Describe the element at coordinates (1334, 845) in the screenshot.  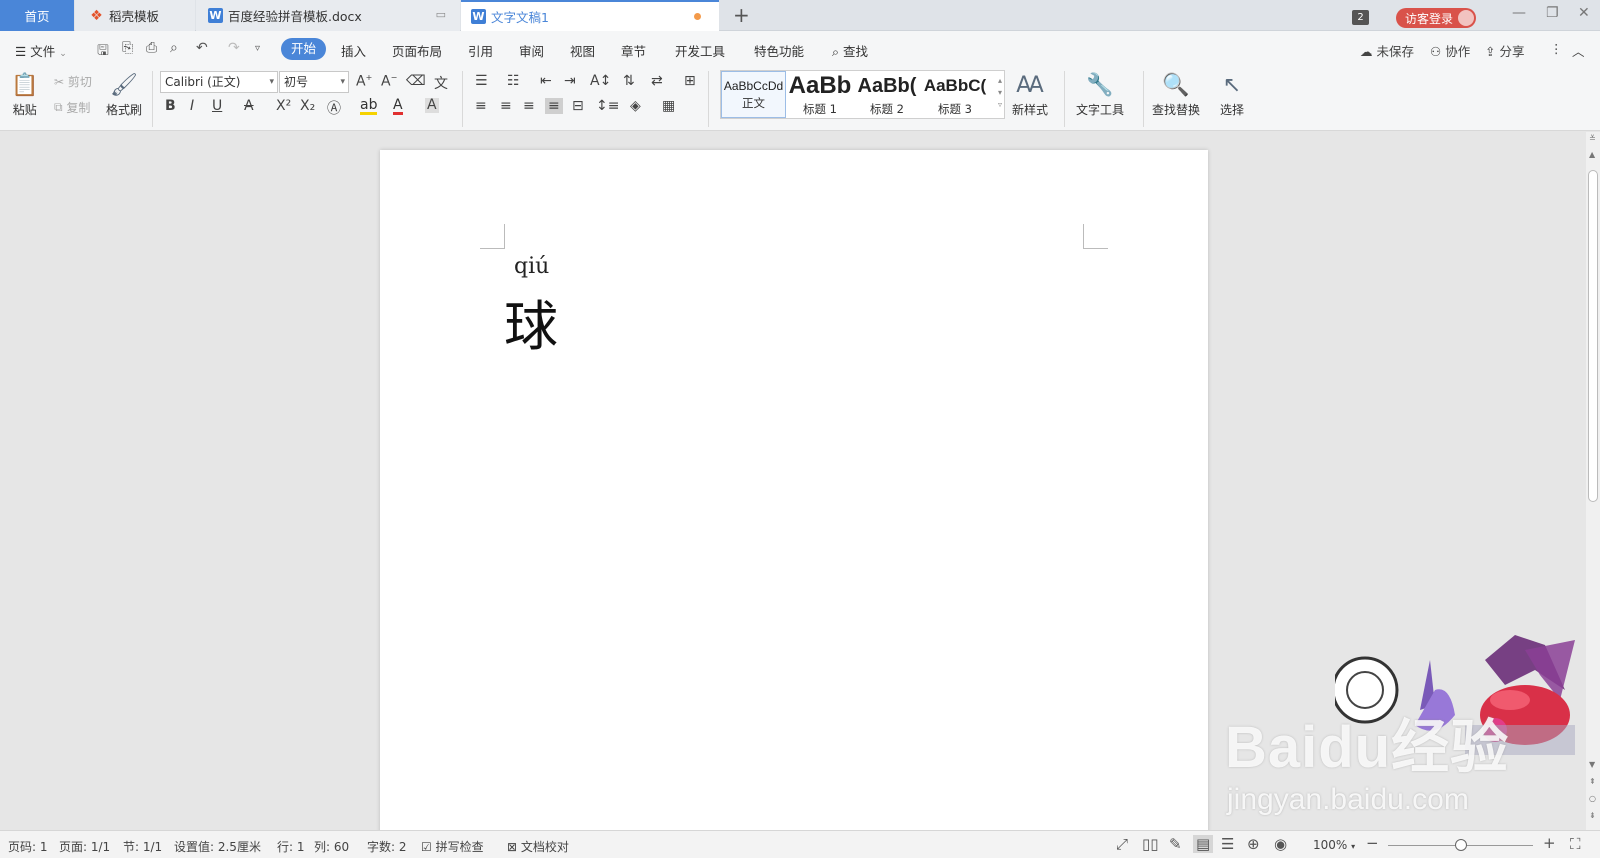
I see `zoom-level: 100% ▾` at that location.